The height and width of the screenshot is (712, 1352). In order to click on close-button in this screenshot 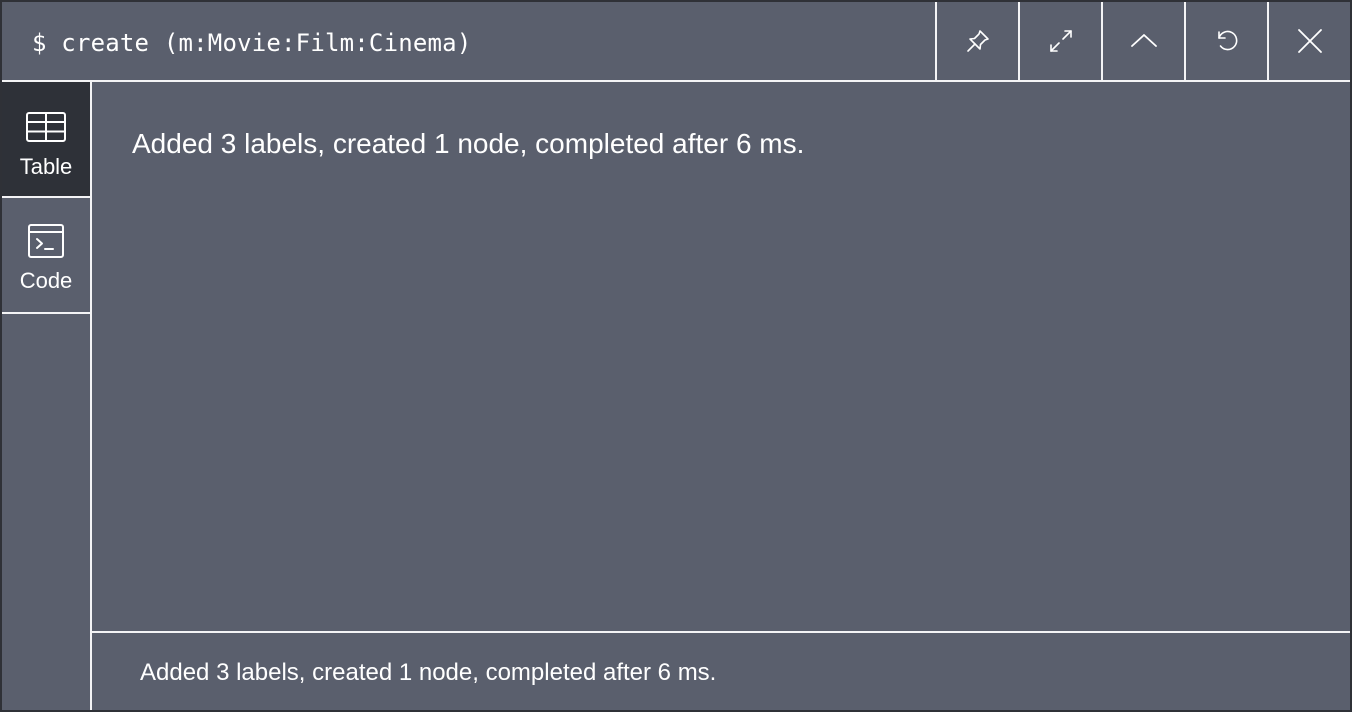, I will do `click(1308, 41)`.